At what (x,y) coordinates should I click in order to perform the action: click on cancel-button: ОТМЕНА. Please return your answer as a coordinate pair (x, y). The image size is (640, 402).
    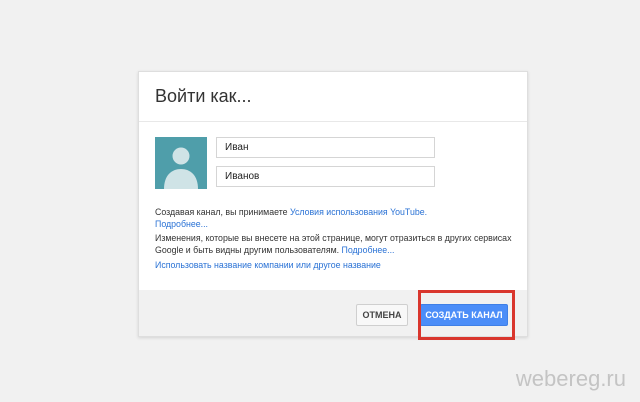
    Looking at the image, I should click on (382, 315).